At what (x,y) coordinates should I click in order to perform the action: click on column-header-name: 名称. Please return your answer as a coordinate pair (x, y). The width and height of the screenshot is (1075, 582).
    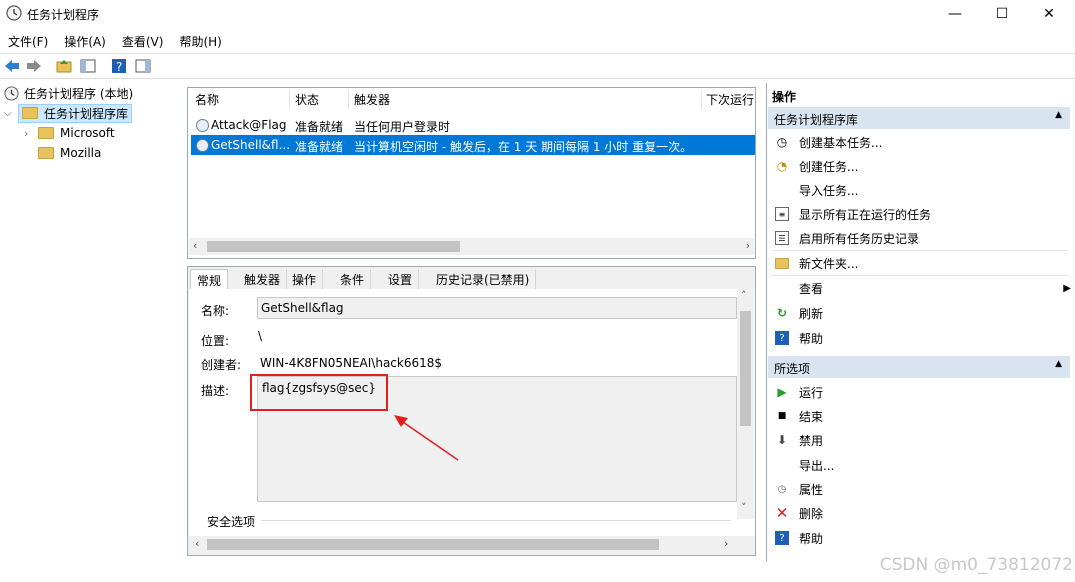
    Looking at the image, I should click on (207, 99).